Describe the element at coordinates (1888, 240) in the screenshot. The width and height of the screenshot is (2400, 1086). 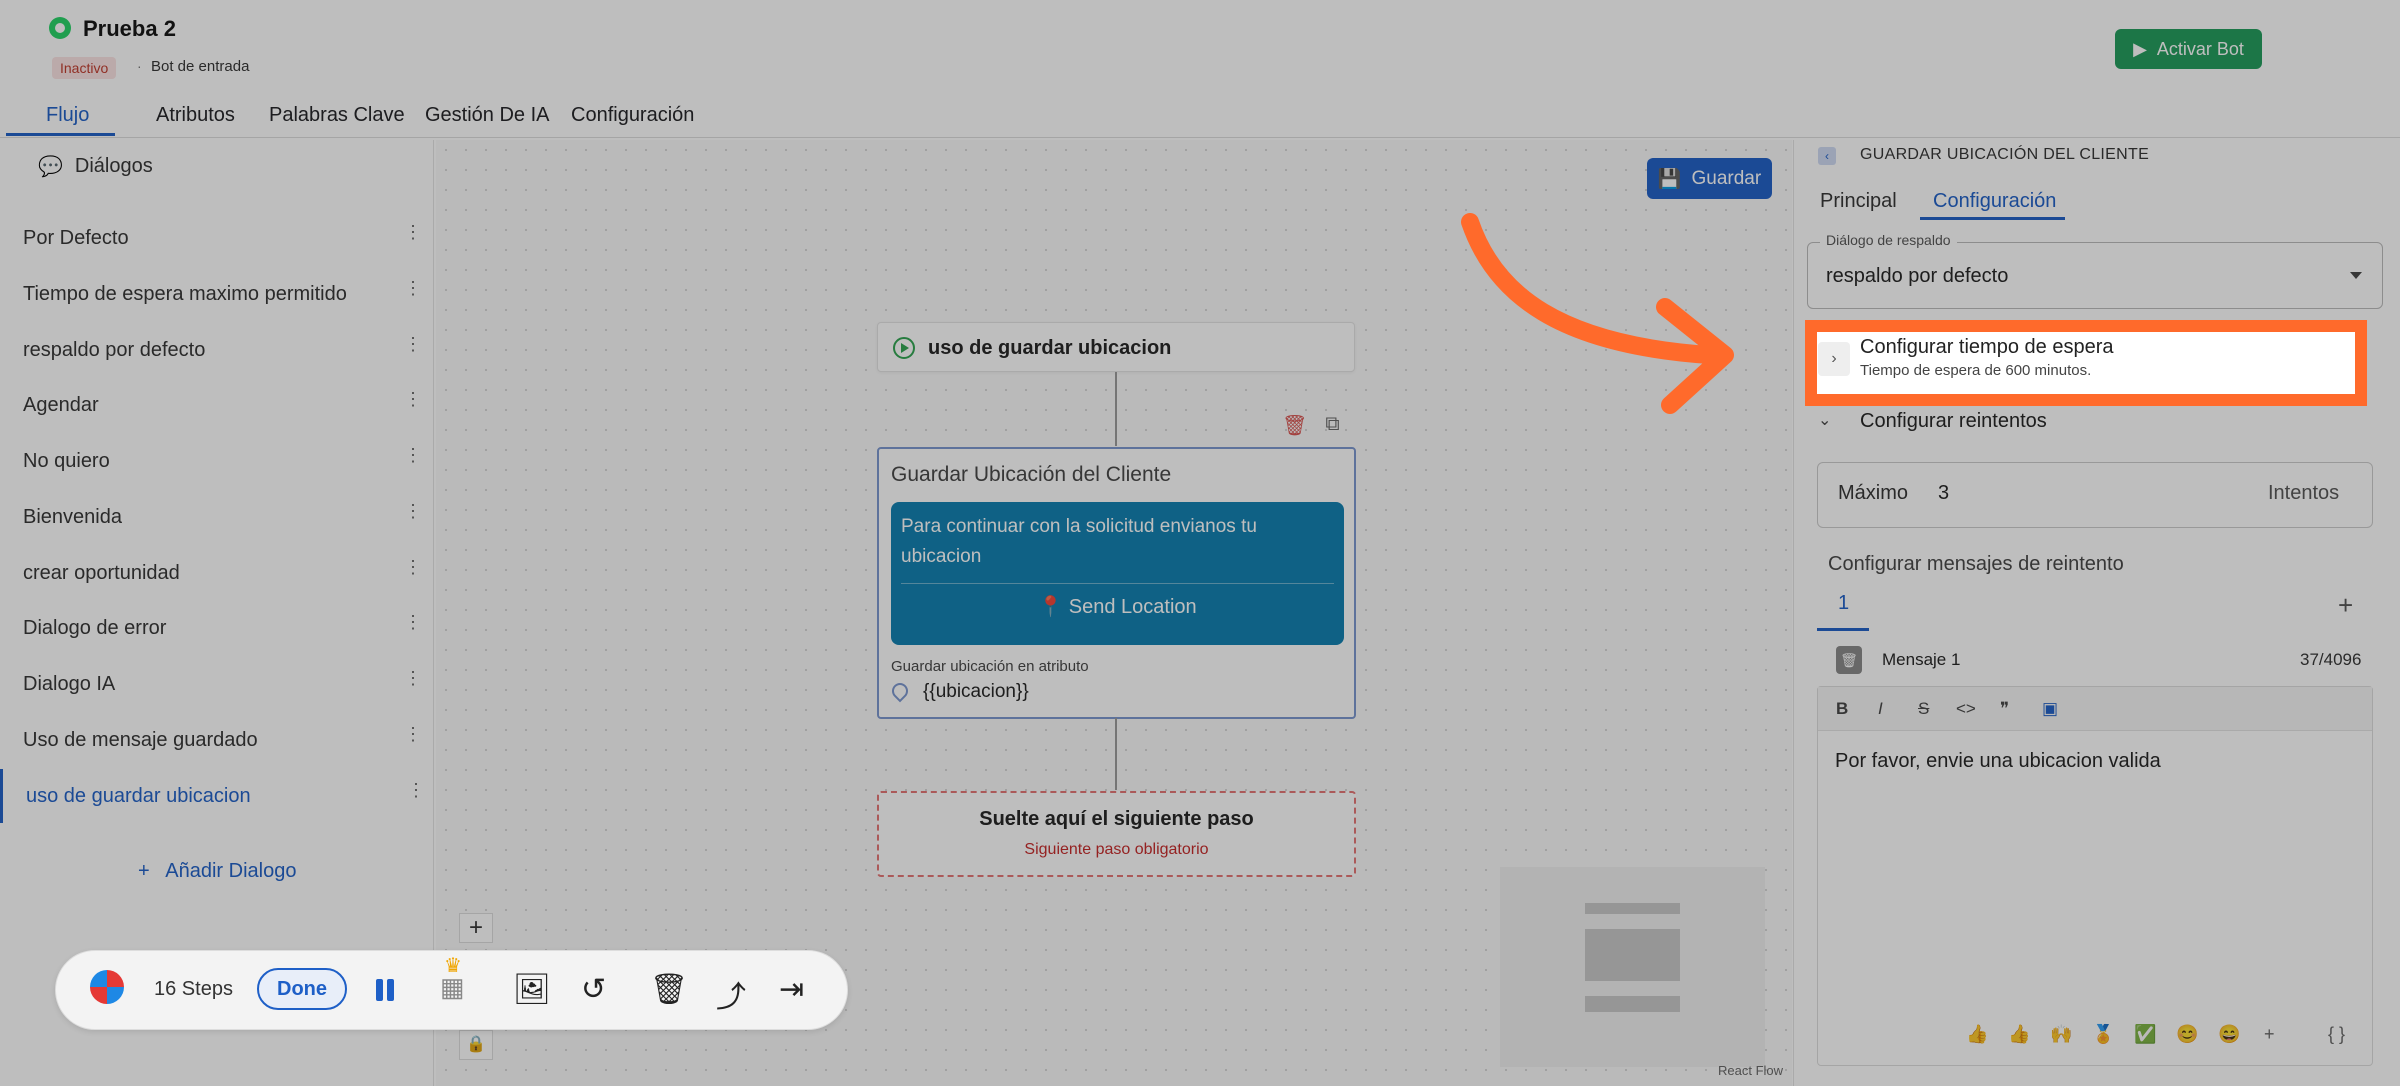
I see `fallback-legend: Diálogo de respaldo` at that location.